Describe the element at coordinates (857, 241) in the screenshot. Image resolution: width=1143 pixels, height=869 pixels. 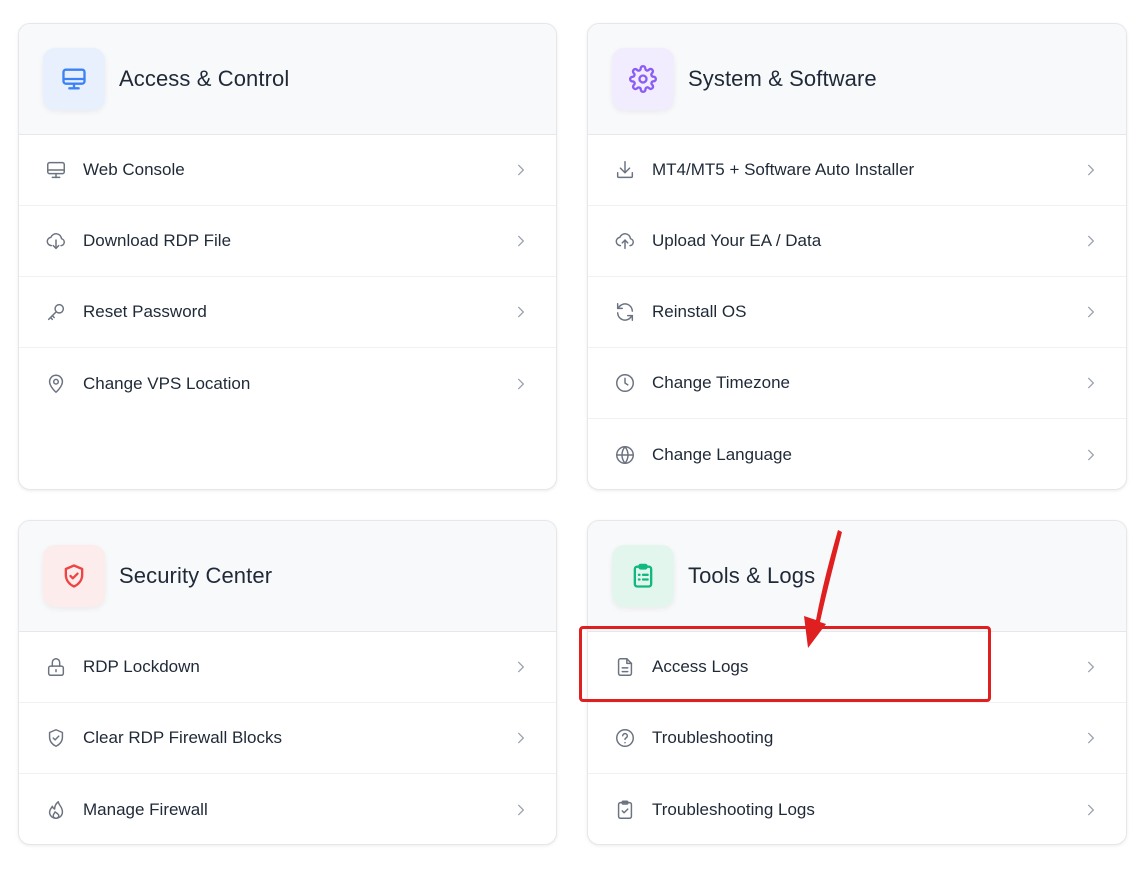
I see `upload-ea-data-item: Upload Your EA / Data` at that location.